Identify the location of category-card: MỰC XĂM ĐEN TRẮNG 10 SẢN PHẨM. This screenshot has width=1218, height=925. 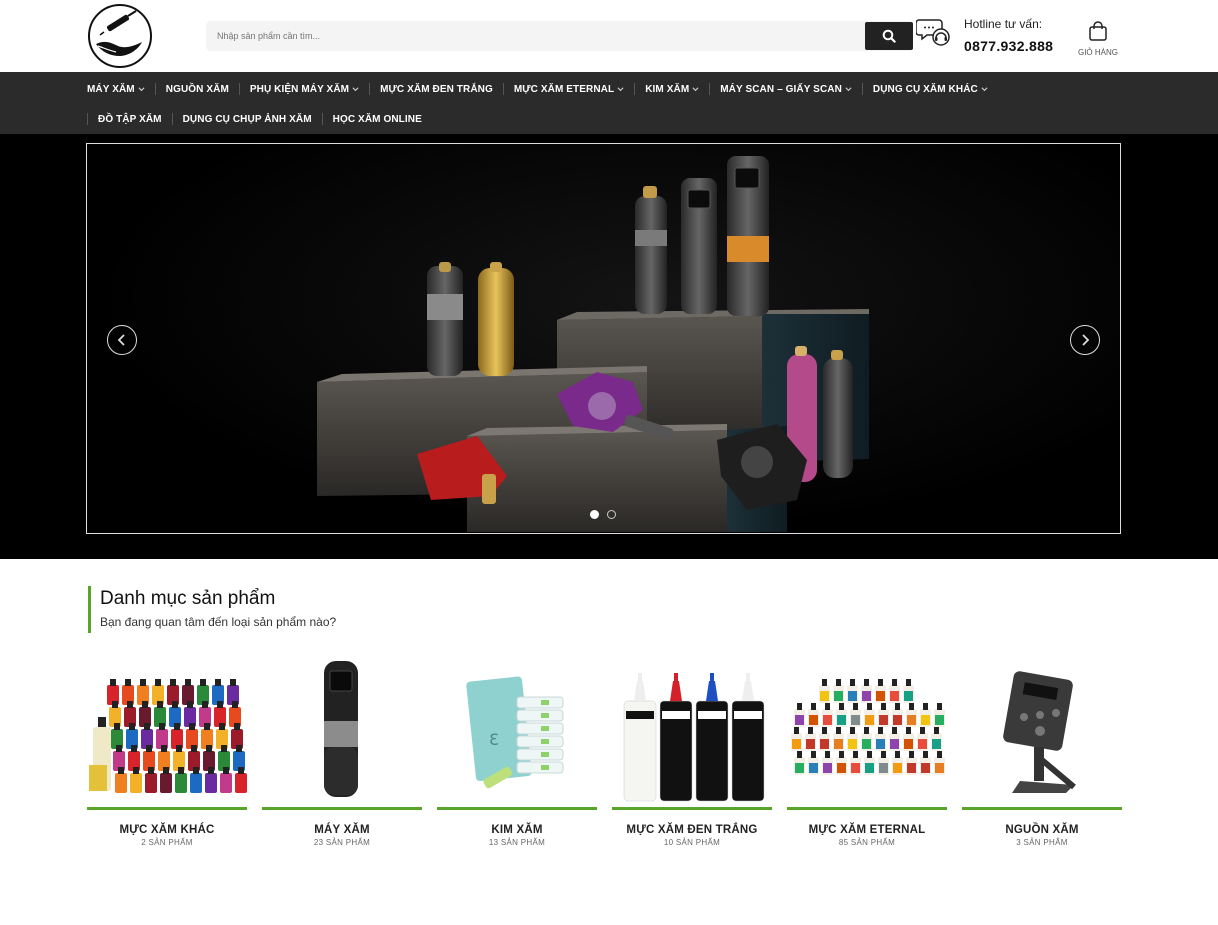
(692, 751).